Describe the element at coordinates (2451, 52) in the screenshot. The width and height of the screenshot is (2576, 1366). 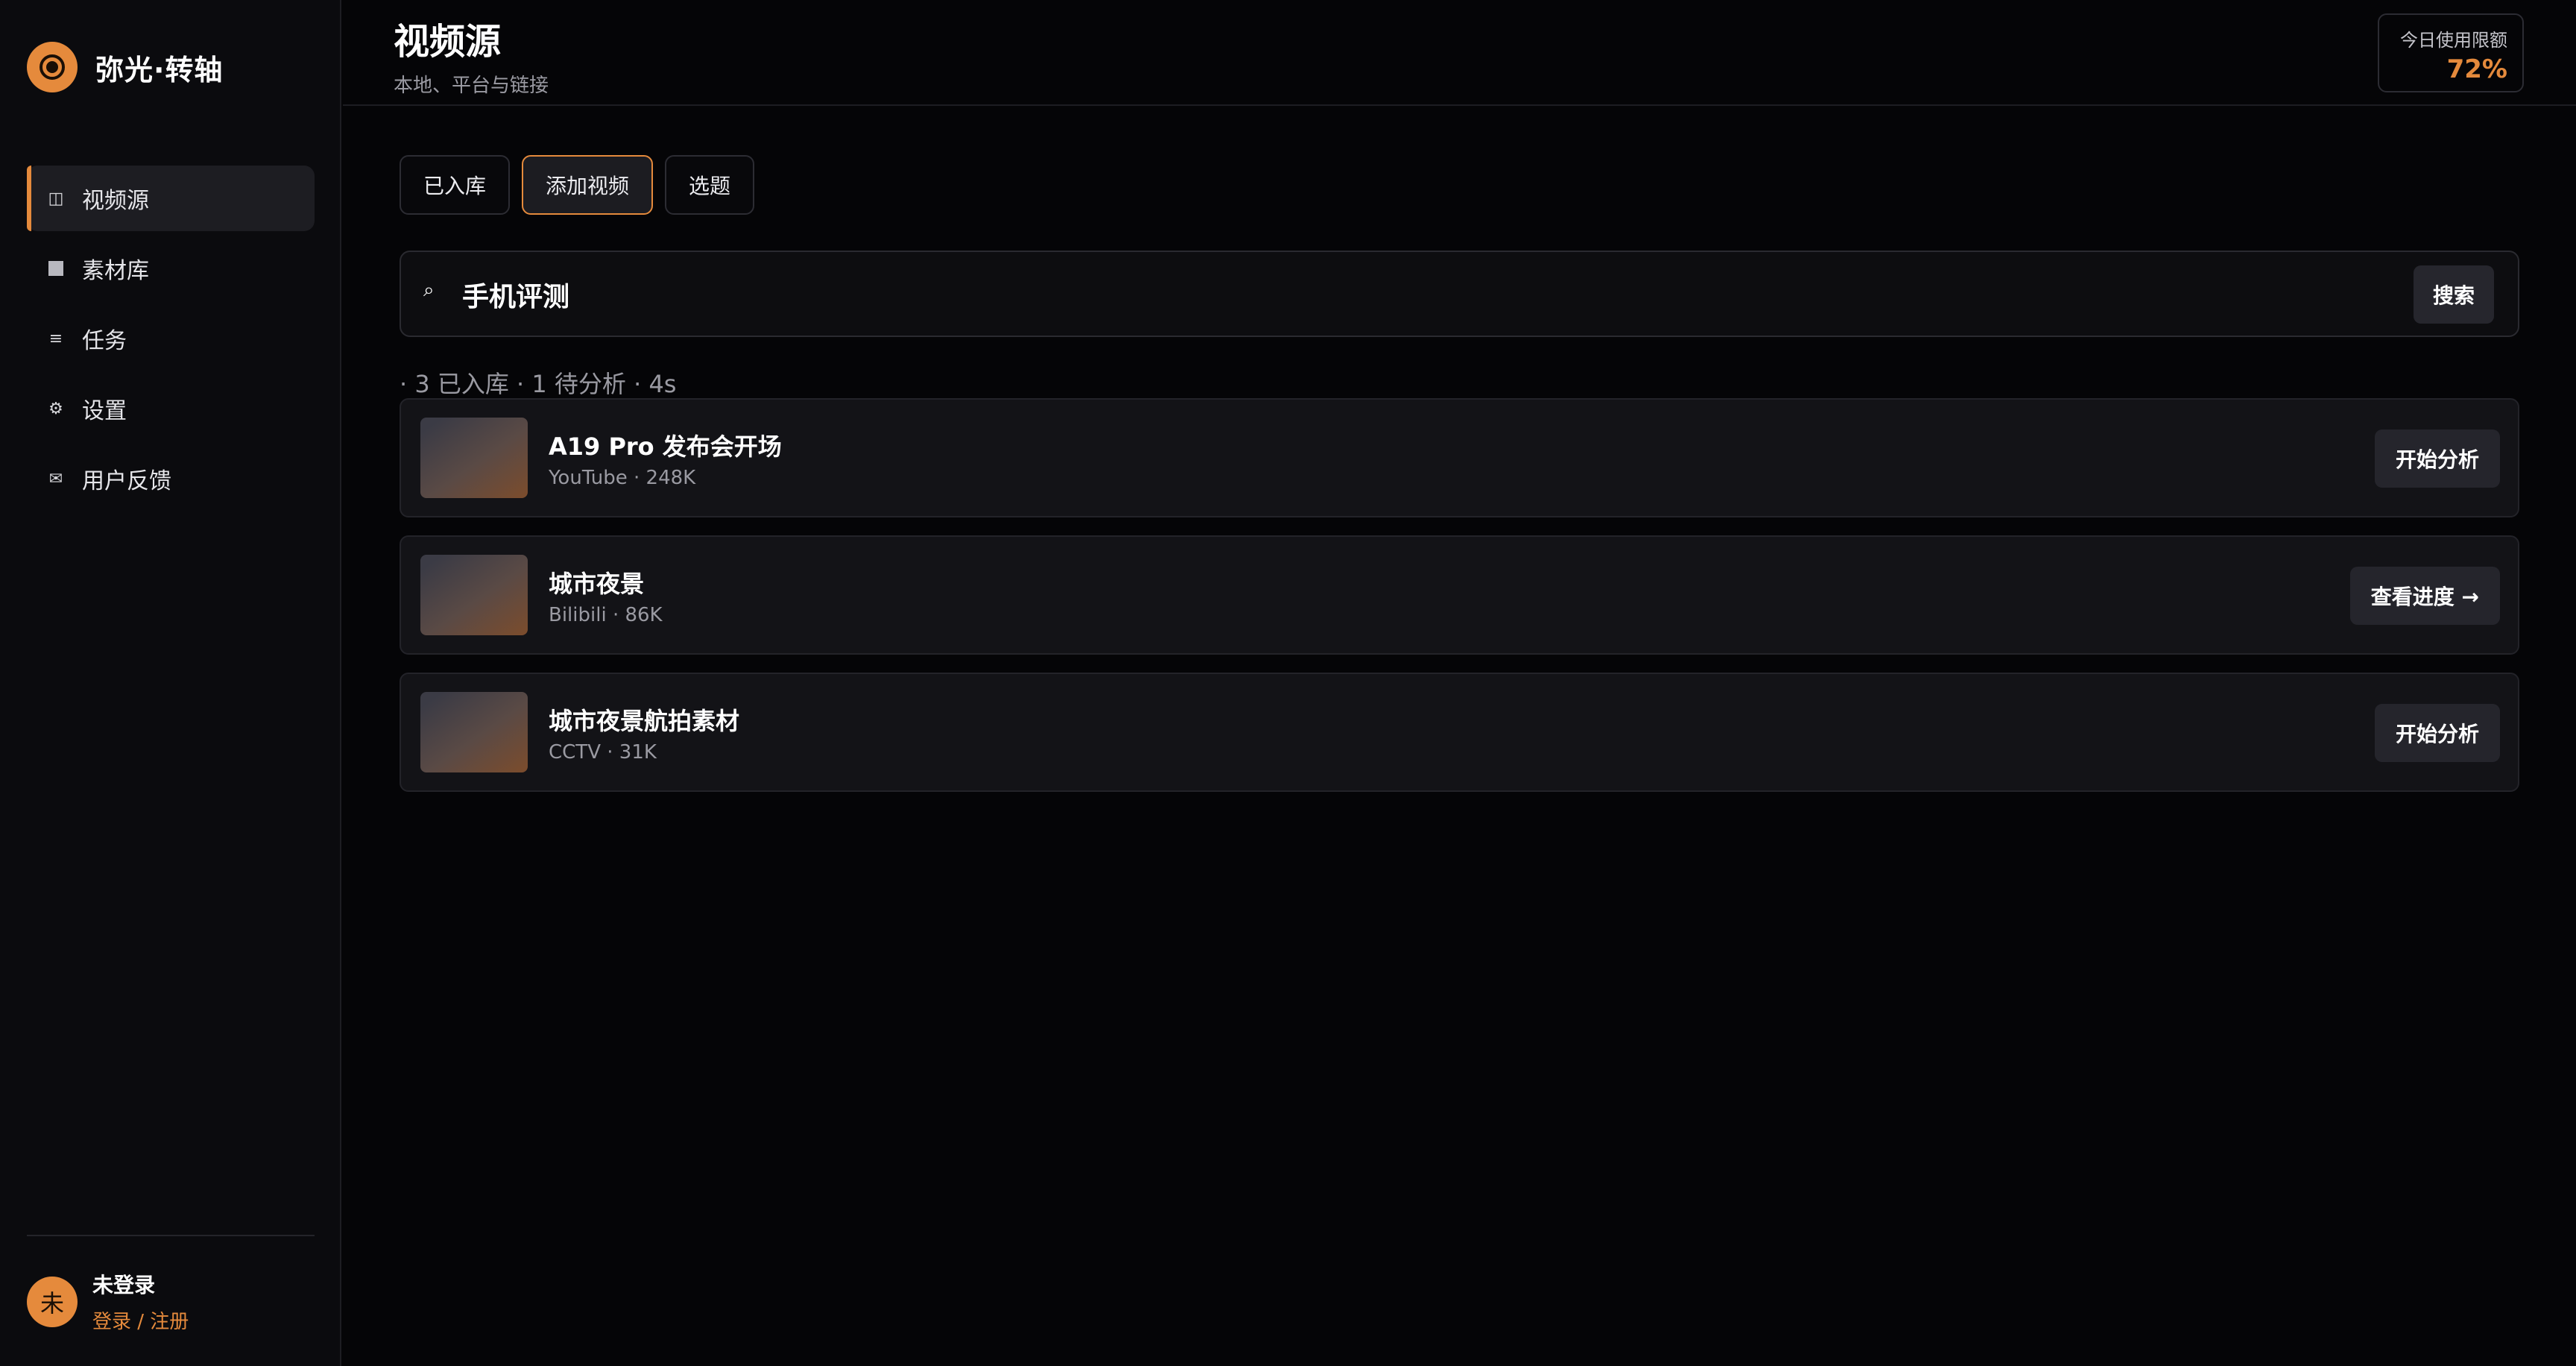
I see `usage-quota: 今日使用限额 72%` at that location.